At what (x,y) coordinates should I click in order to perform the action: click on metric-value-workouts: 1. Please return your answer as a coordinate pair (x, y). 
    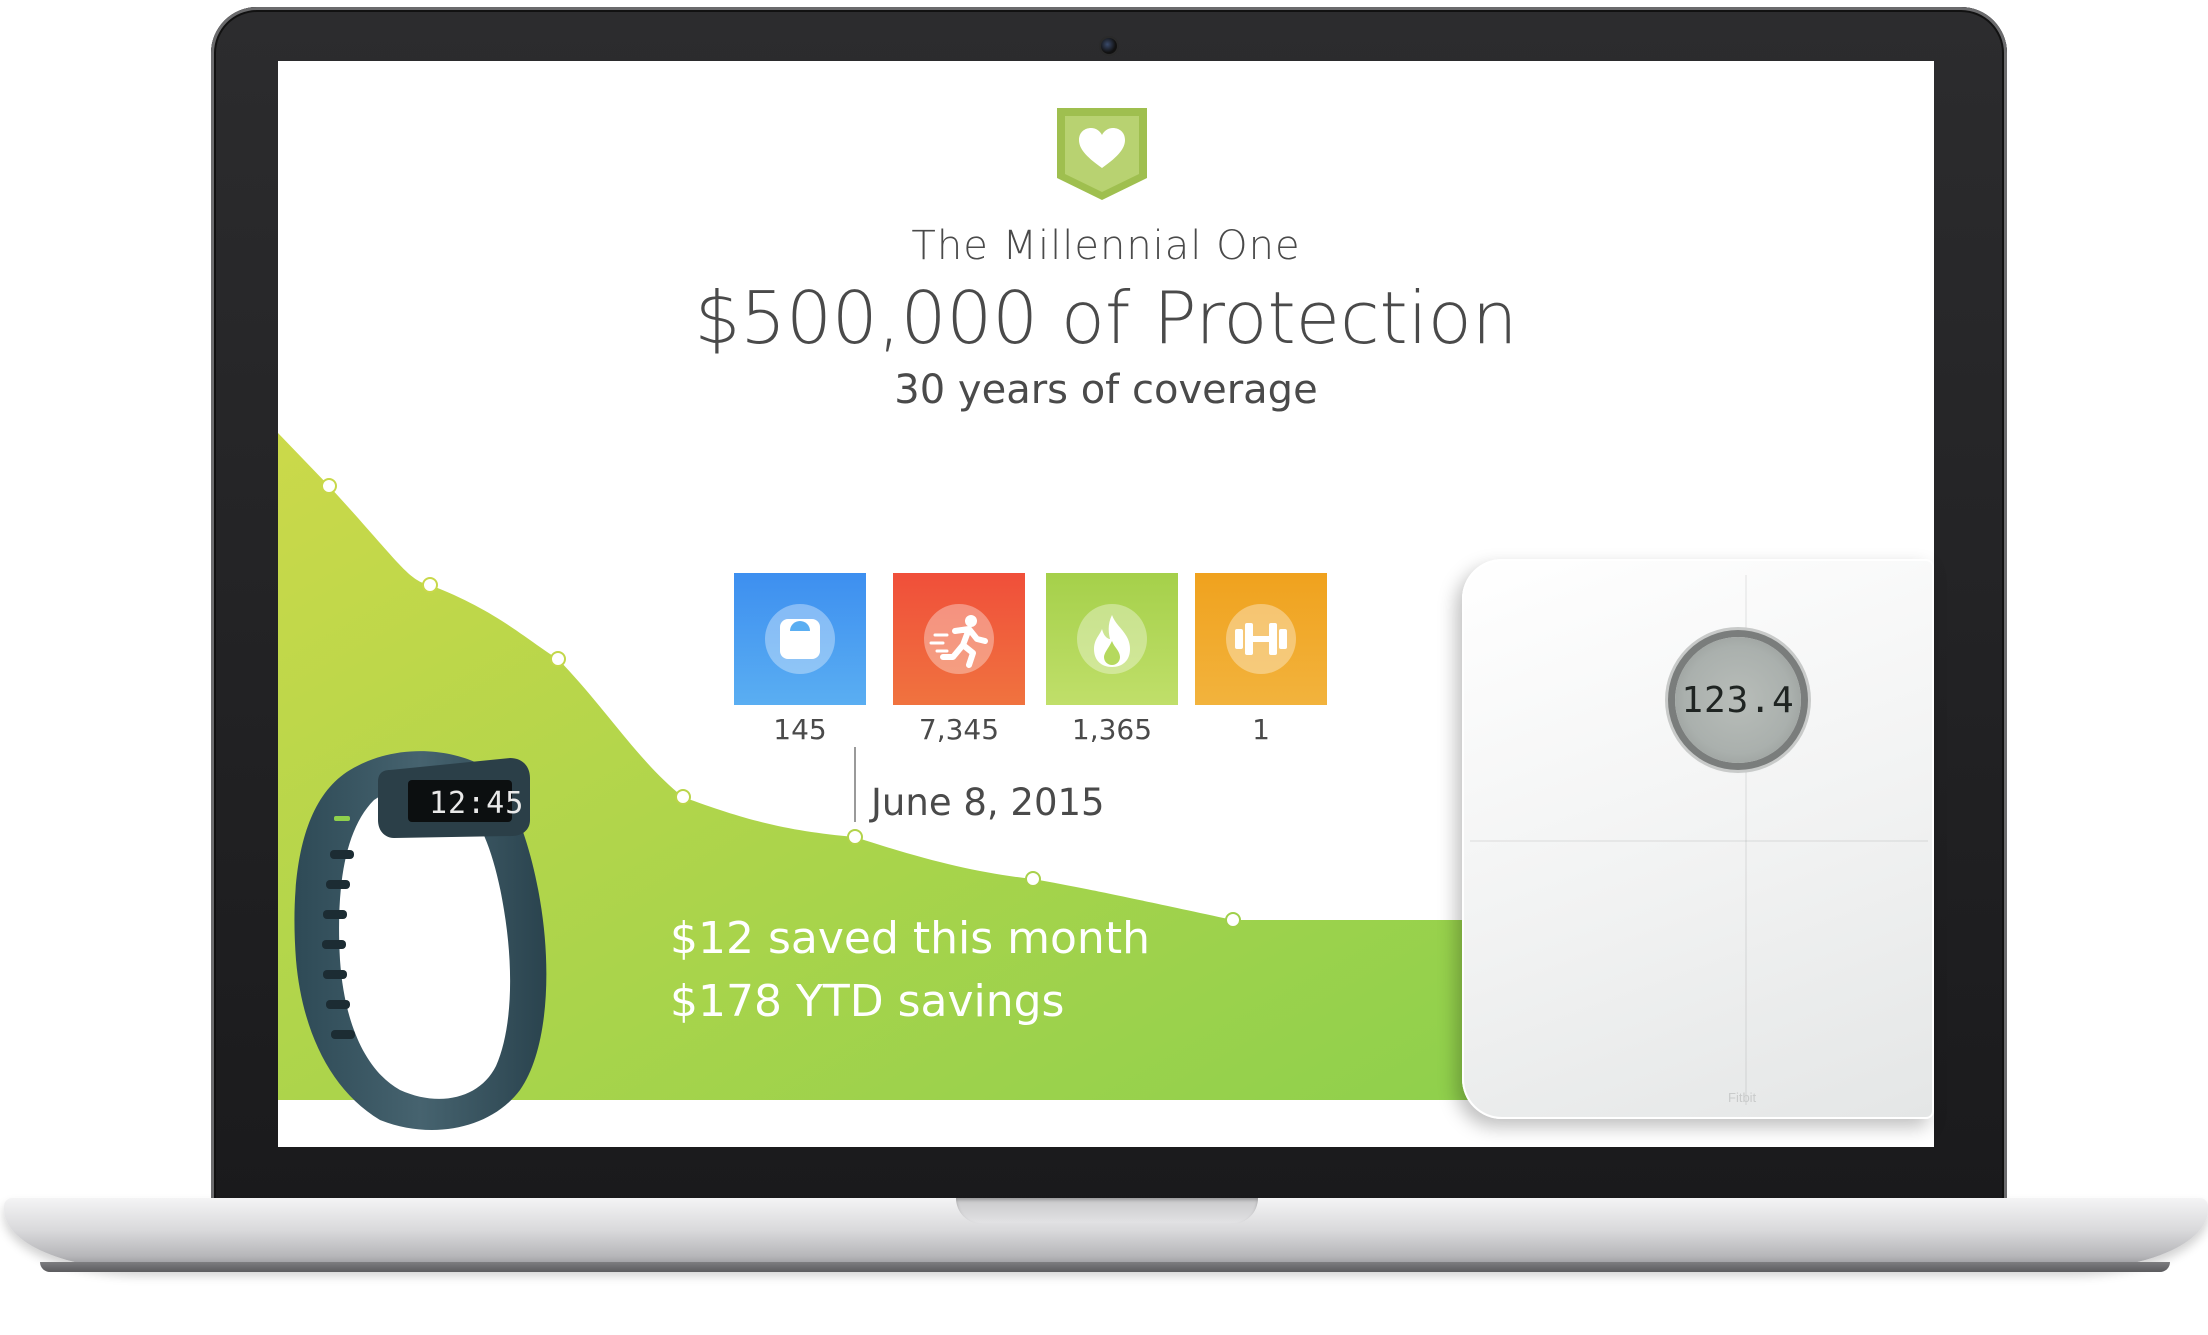
    Looking at the image, I should click on (1261, 729).